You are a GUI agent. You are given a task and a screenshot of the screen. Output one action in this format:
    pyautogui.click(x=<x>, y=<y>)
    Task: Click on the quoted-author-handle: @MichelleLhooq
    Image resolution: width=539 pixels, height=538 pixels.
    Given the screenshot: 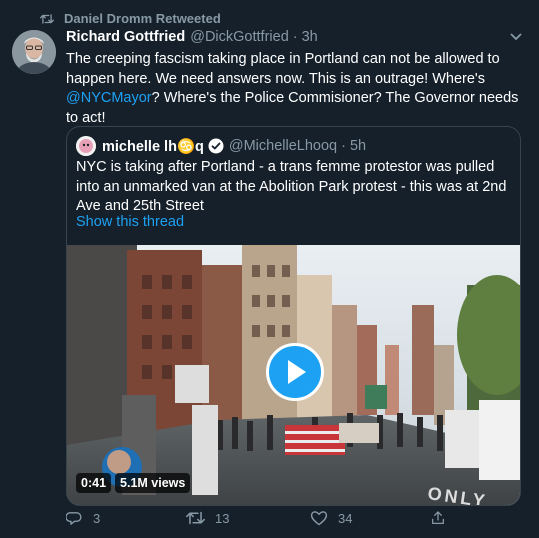 What is the action you would take?
    pyautogui.click(x=283, y=146)
    